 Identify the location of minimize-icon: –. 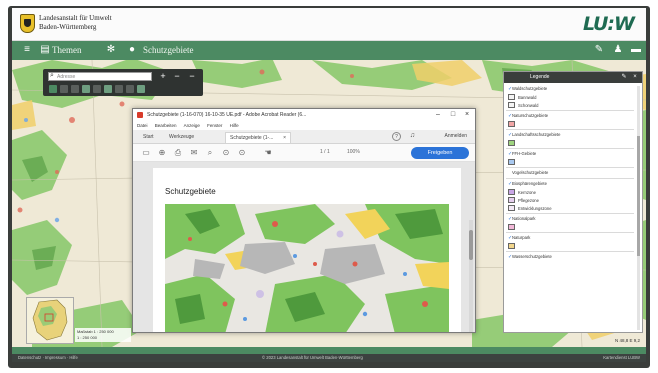
(438, 115).